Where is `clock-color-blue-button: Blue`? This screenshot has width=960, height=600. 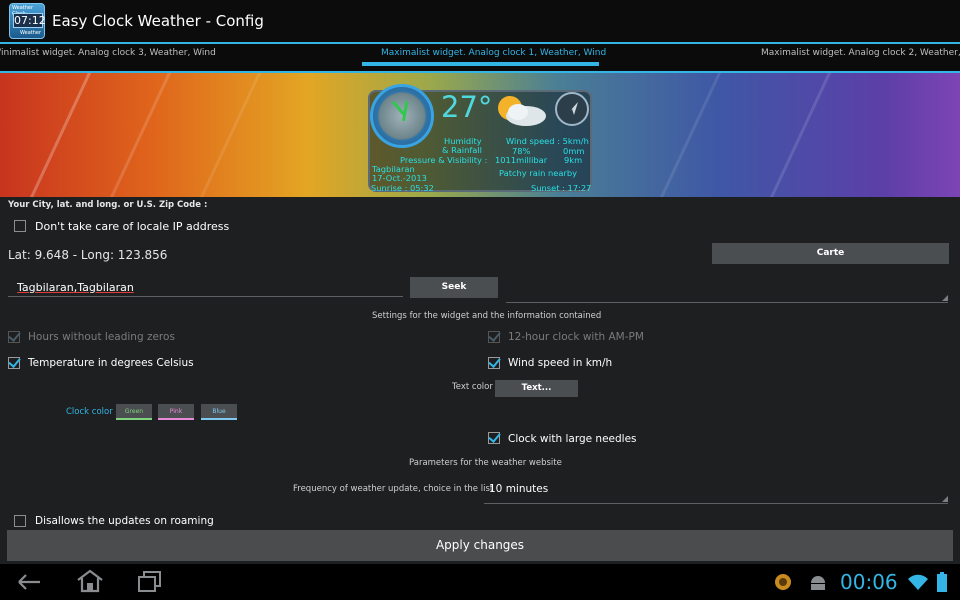
clock-color-blue-button: Blue is located at coordinates (219, 412).